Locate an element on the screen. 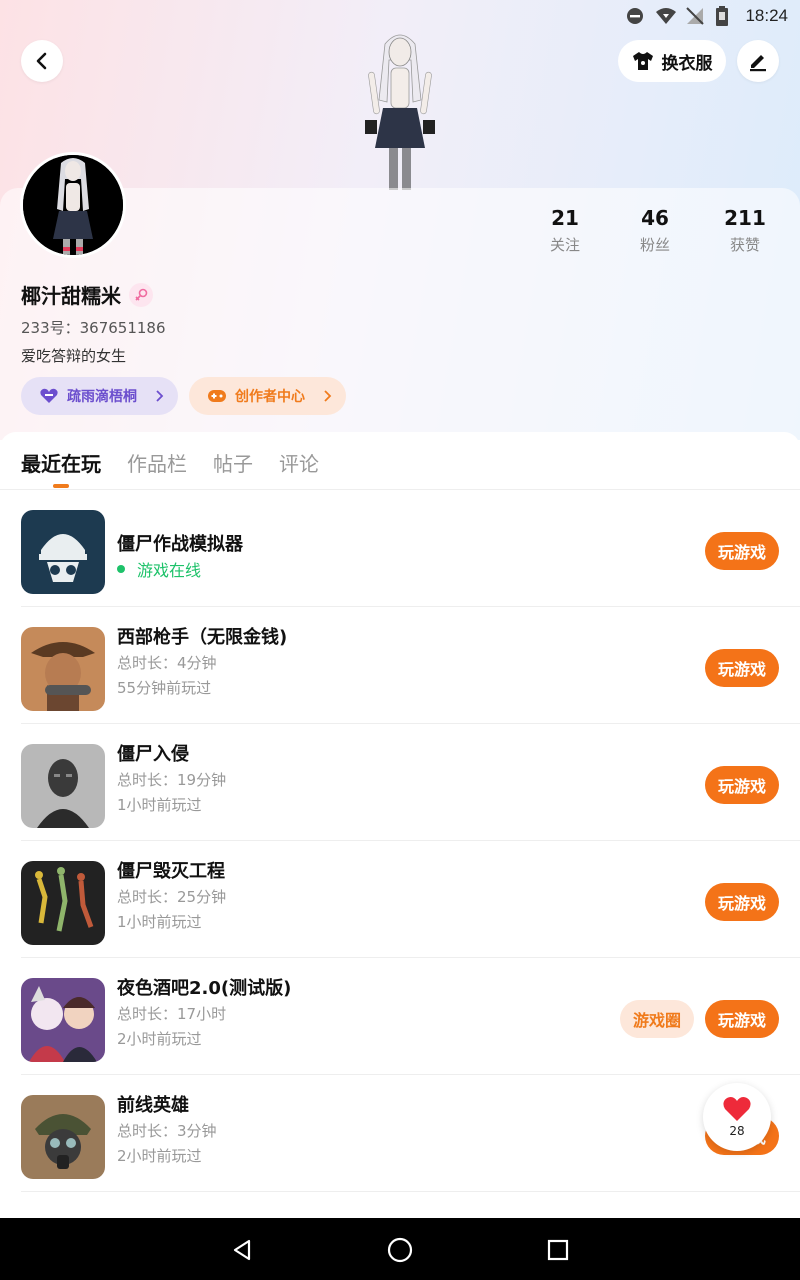  tab-bar: 最近在玩 作品栏 帖子 评论 is located at coordinates (400, 461).